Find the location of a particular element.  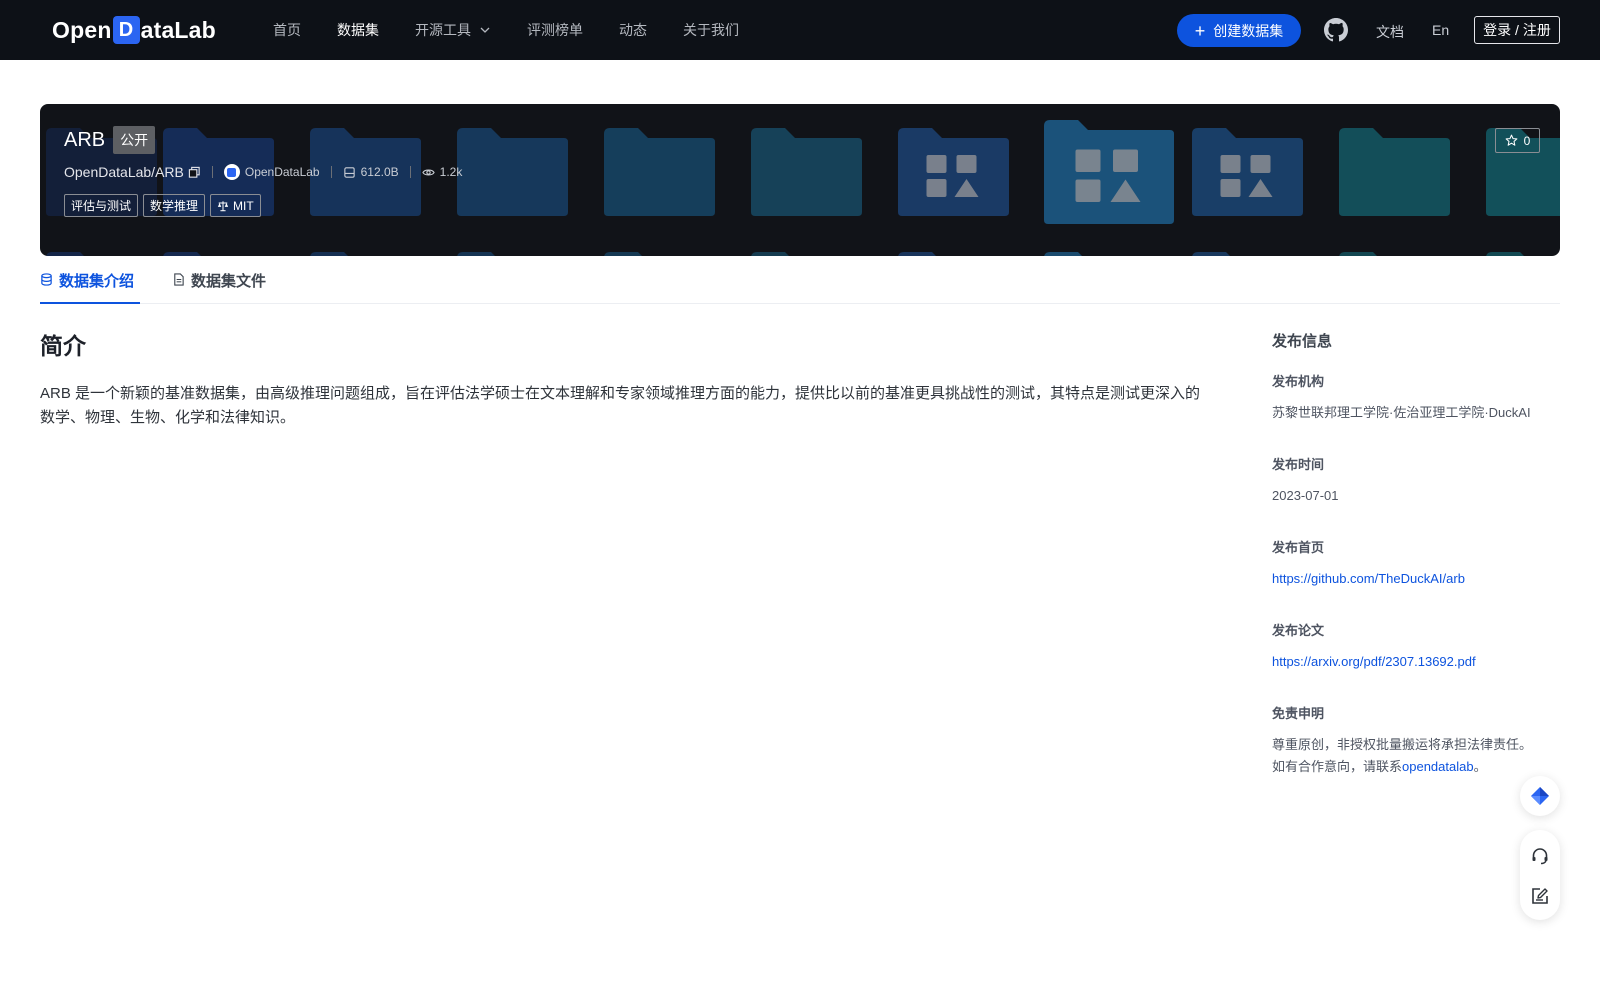

eye-icon is located at coordinates (428, 172).